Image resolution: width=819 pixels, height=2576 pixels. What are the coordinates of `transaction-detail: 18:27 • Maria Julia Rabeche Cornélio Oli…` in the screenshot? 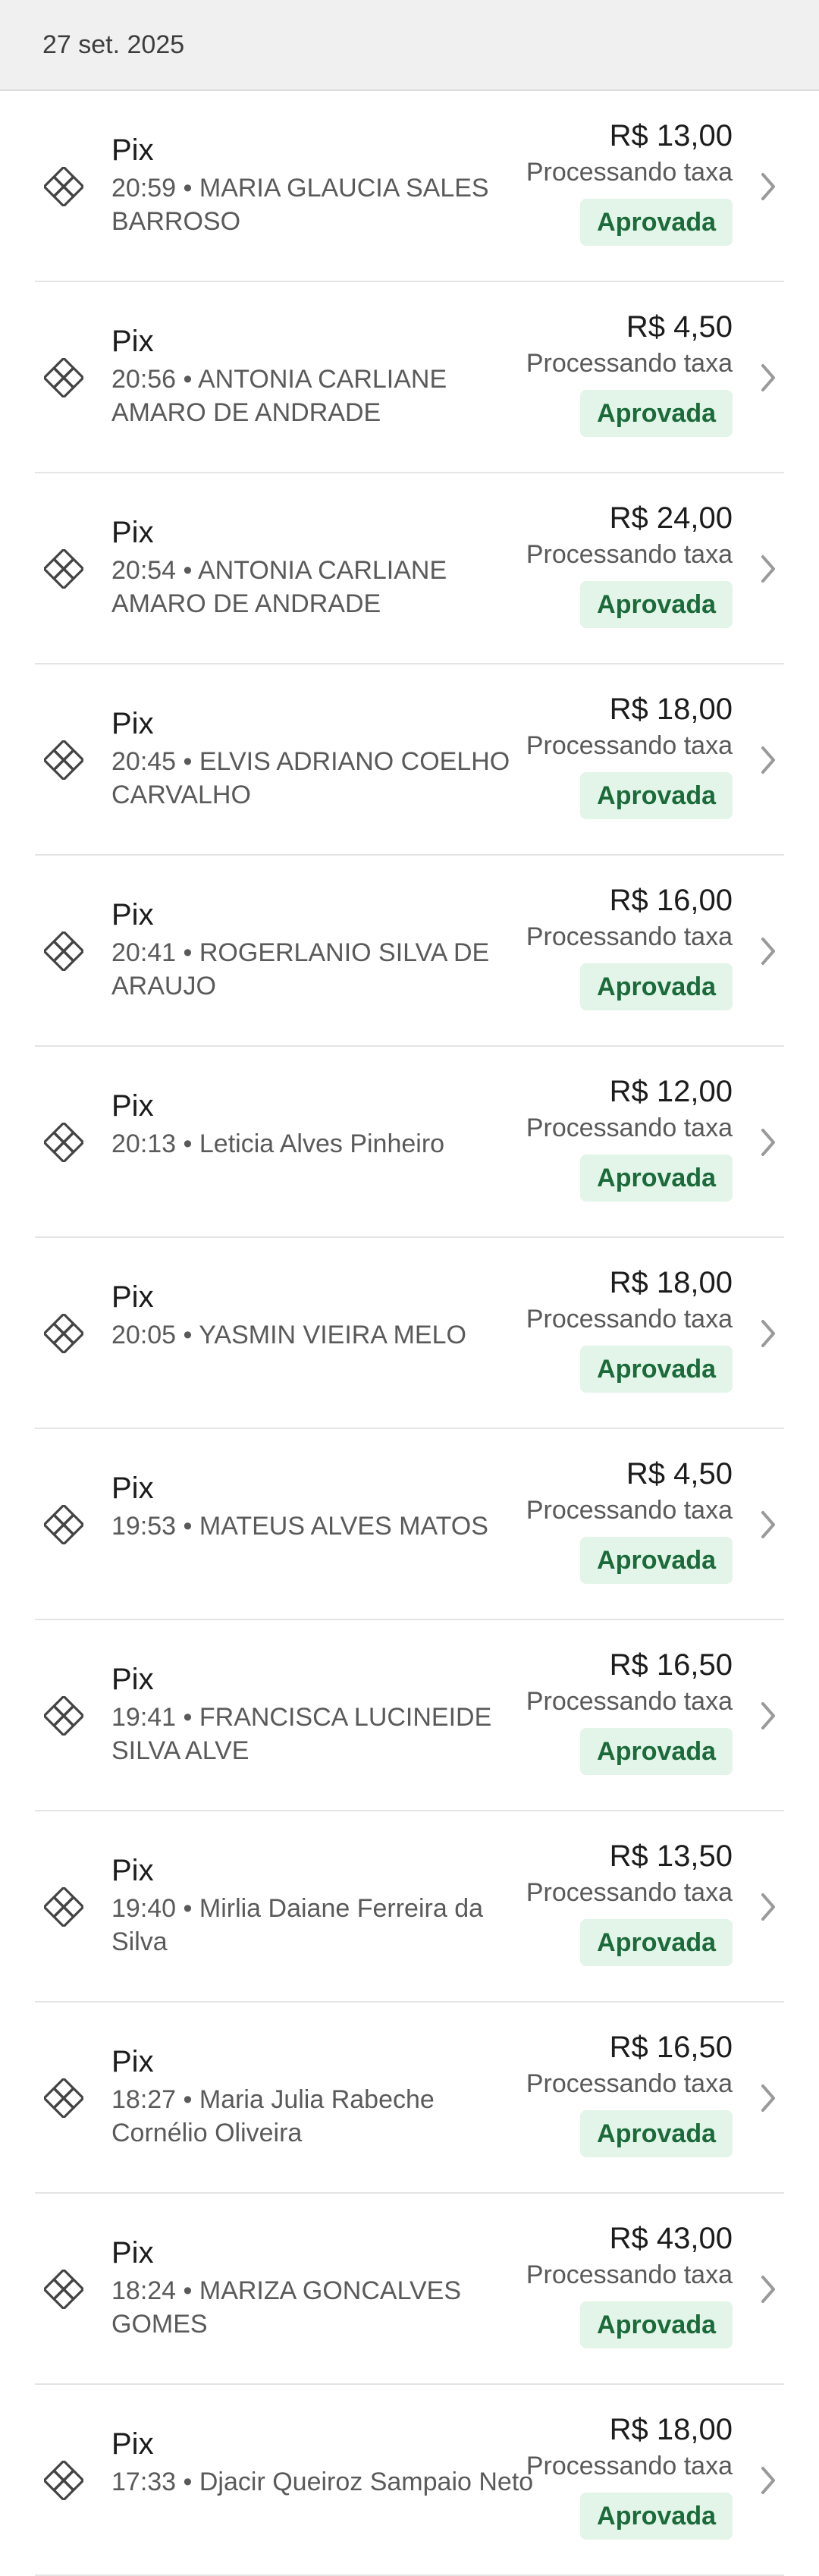 It's located at (273, 2116).